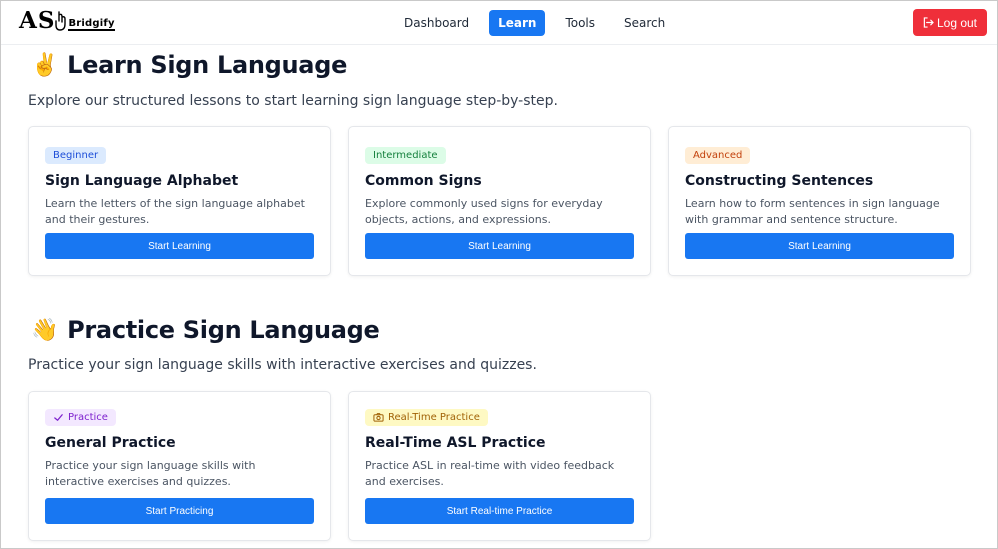  Describe the element at coordinates (644, 23) in the screenshot. I see `nav-search: Search` at that location.